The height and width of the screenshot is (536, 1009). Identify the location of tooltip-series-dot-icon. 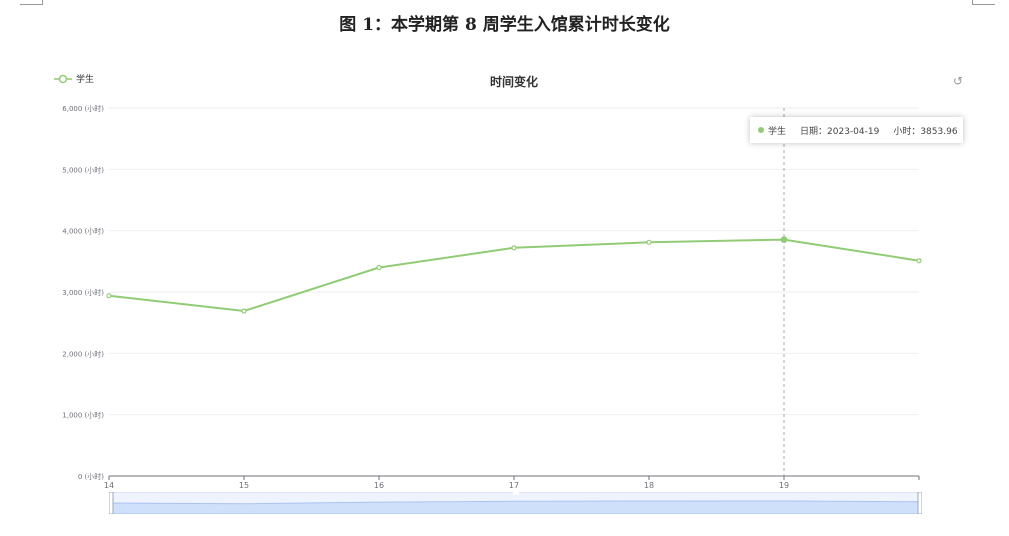
(761, 130).